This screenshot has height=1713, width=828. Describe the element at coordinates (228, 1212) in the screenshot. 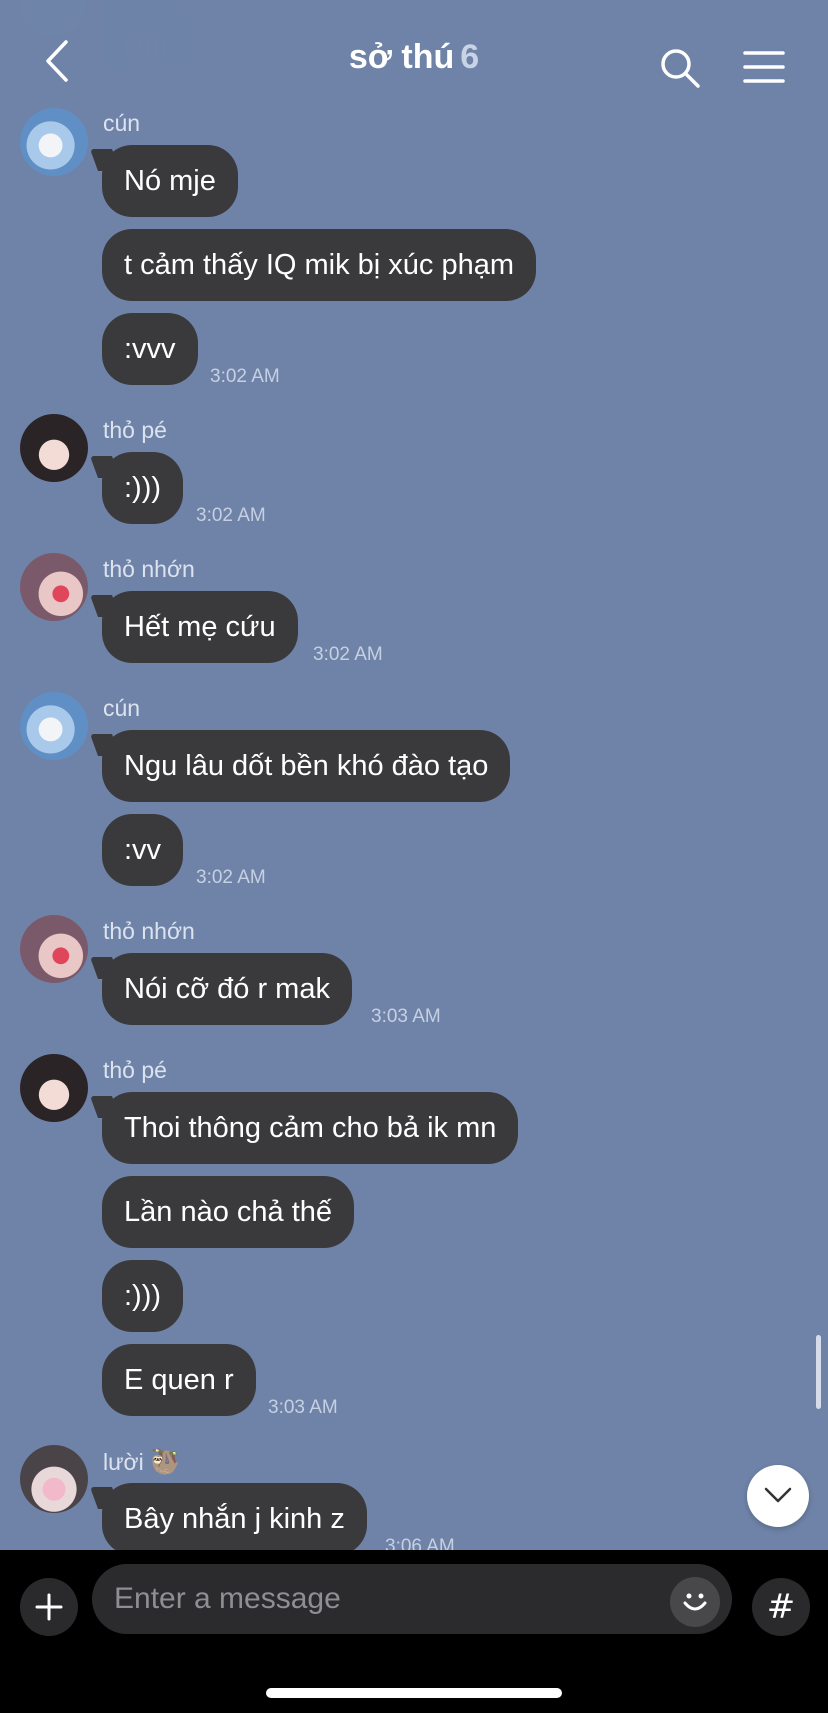

I see `message-bubble: Lần nào chả thế` at that location.